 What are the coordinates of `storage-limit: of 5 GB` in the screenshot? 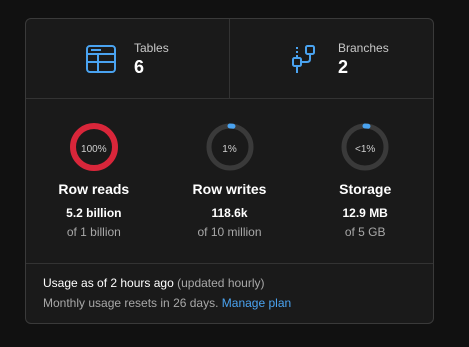 It's located at (365, 232).